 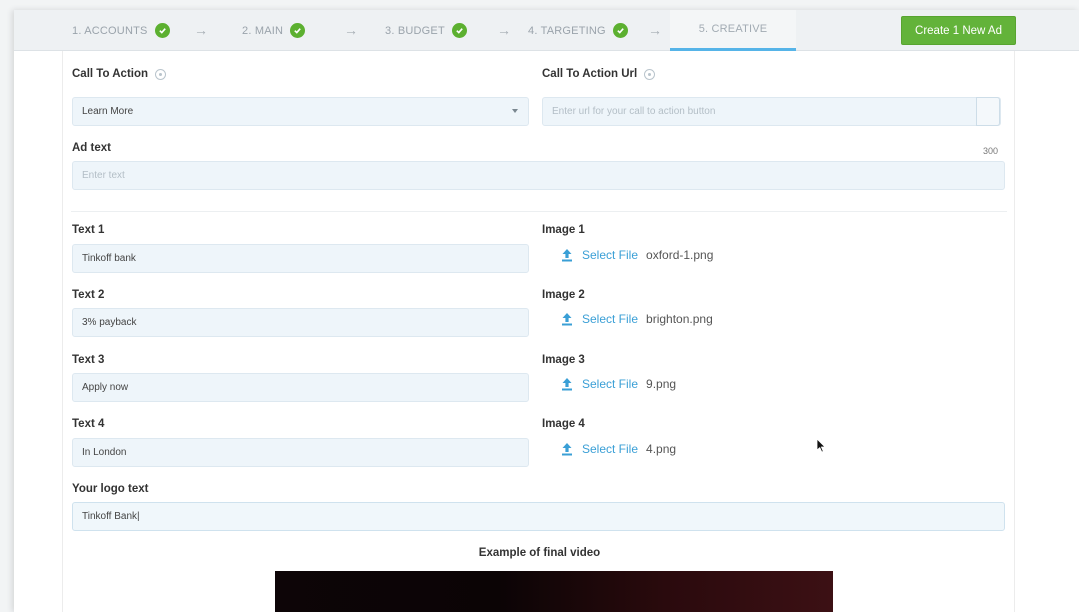 What do you see at coordinates (590, 74) in the screenshot?
I see `label-text: Call To Action Url` at bounding box center [590, 74].